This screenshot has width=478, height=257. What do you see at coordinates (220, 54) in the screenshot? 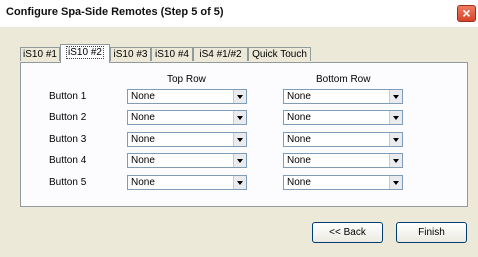
I see `tab-is4: iS4 #1/#2` at bounding box center [220, 54].